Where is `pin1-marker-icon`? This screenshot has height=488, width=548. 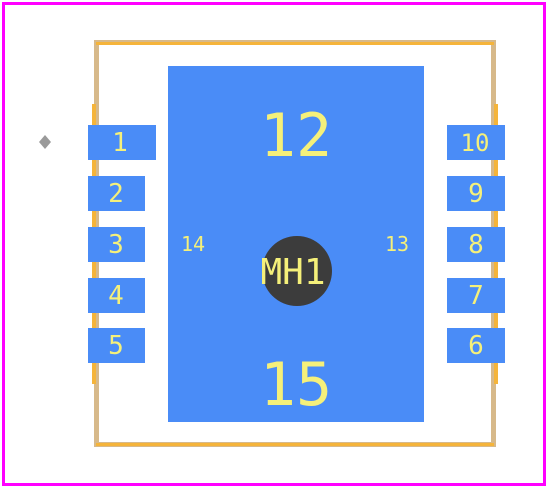 pin1-marker-icon is located at coordinates (45, 142).